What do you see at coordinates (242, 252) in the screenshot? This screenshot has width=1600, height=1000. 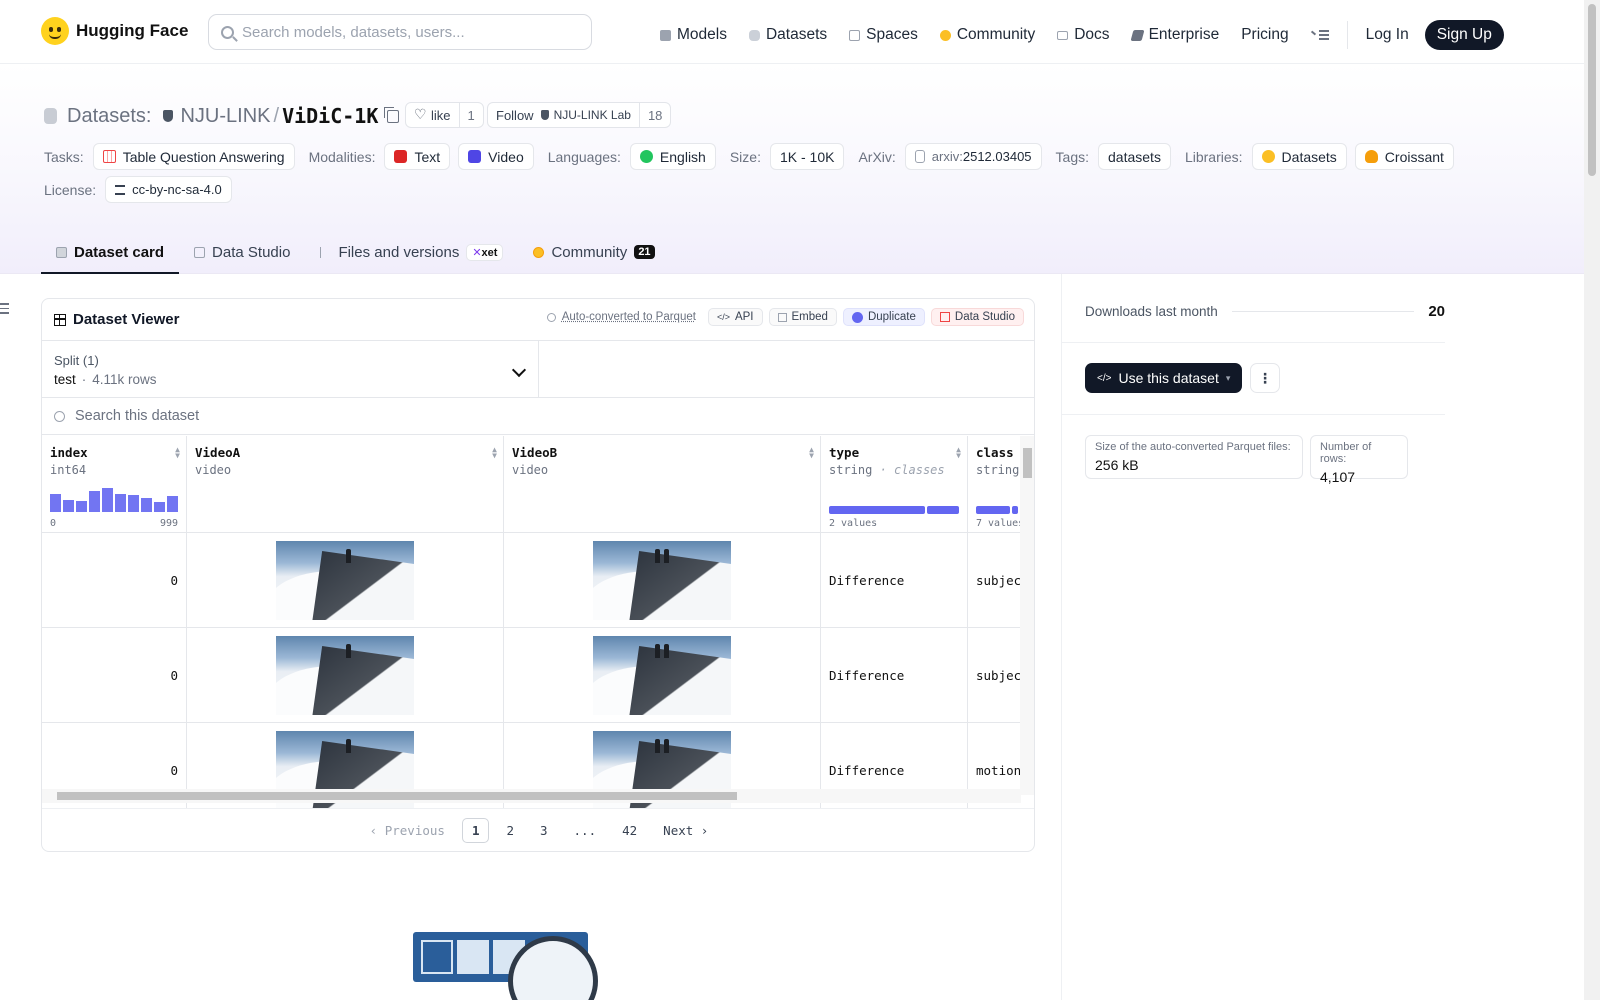 I see `tab-data-studio: Data Studio` at bounding box center [242, 252].